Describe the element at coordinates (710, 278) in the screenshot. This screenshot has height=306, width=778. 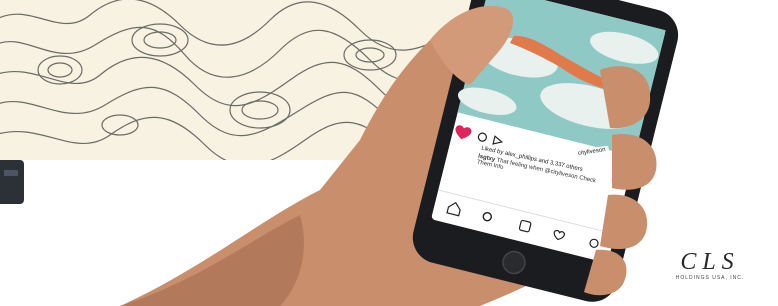
I see `logo-subtitle: HOLDINGS USA, INC.` at that location.